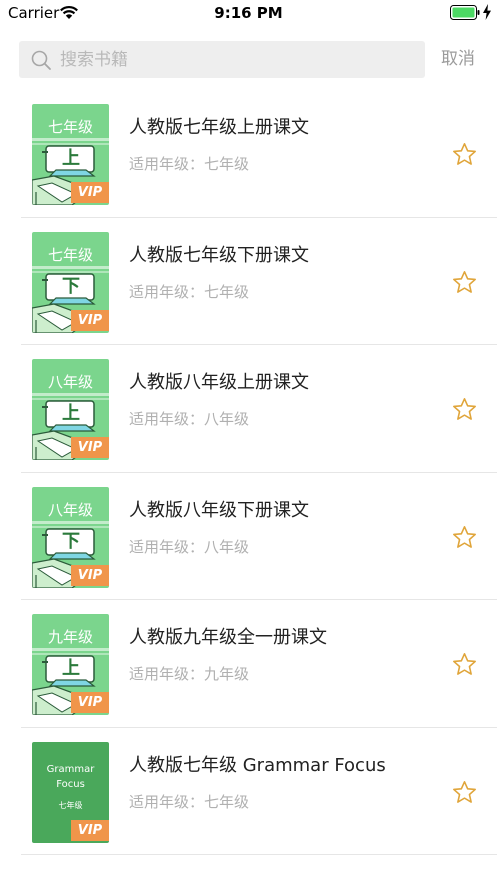 The height and width of the screenshot is (883, 497). I want to click on cancel-button: 取消, so click(458, 59).